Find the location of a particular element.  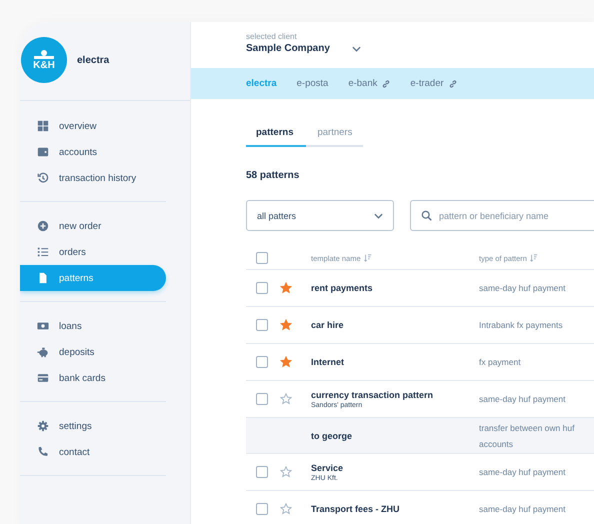

template-name: Service is located at coordinates (327, 467).